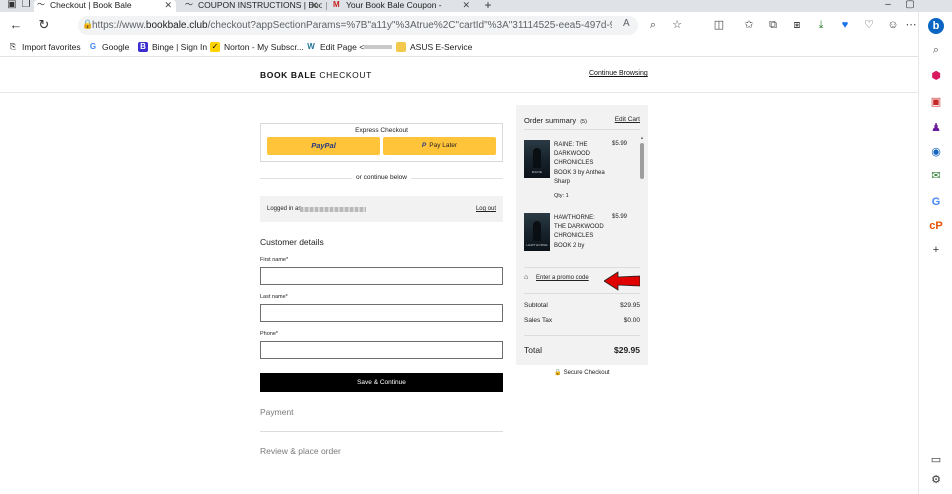  Describe the element at coordinates (821, 25) in the screenshot. I see `downloads-icon: ⤓` at that location.